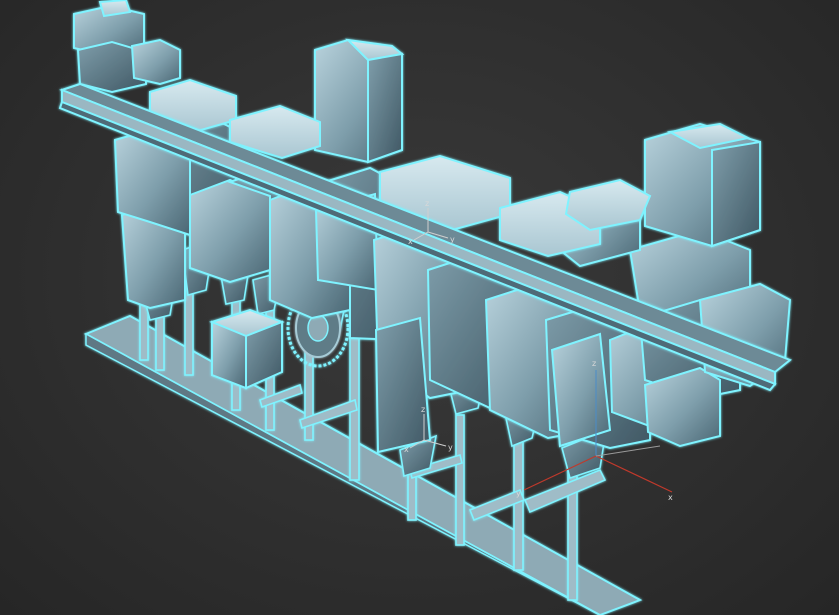 This screenshot has height=615, width=839. I want to click on motor-box, so click(247, 349).